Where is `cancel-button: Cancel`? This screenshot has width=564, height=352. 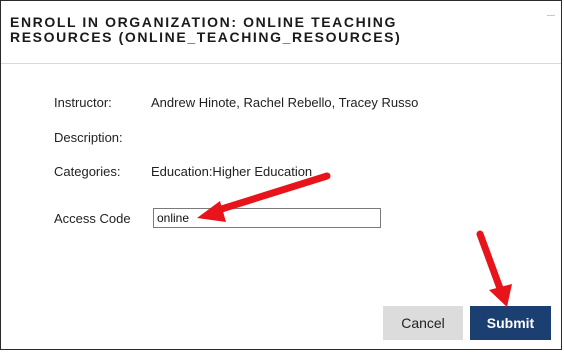
cancel-button: Cancel is located at coordinates (423, 323).